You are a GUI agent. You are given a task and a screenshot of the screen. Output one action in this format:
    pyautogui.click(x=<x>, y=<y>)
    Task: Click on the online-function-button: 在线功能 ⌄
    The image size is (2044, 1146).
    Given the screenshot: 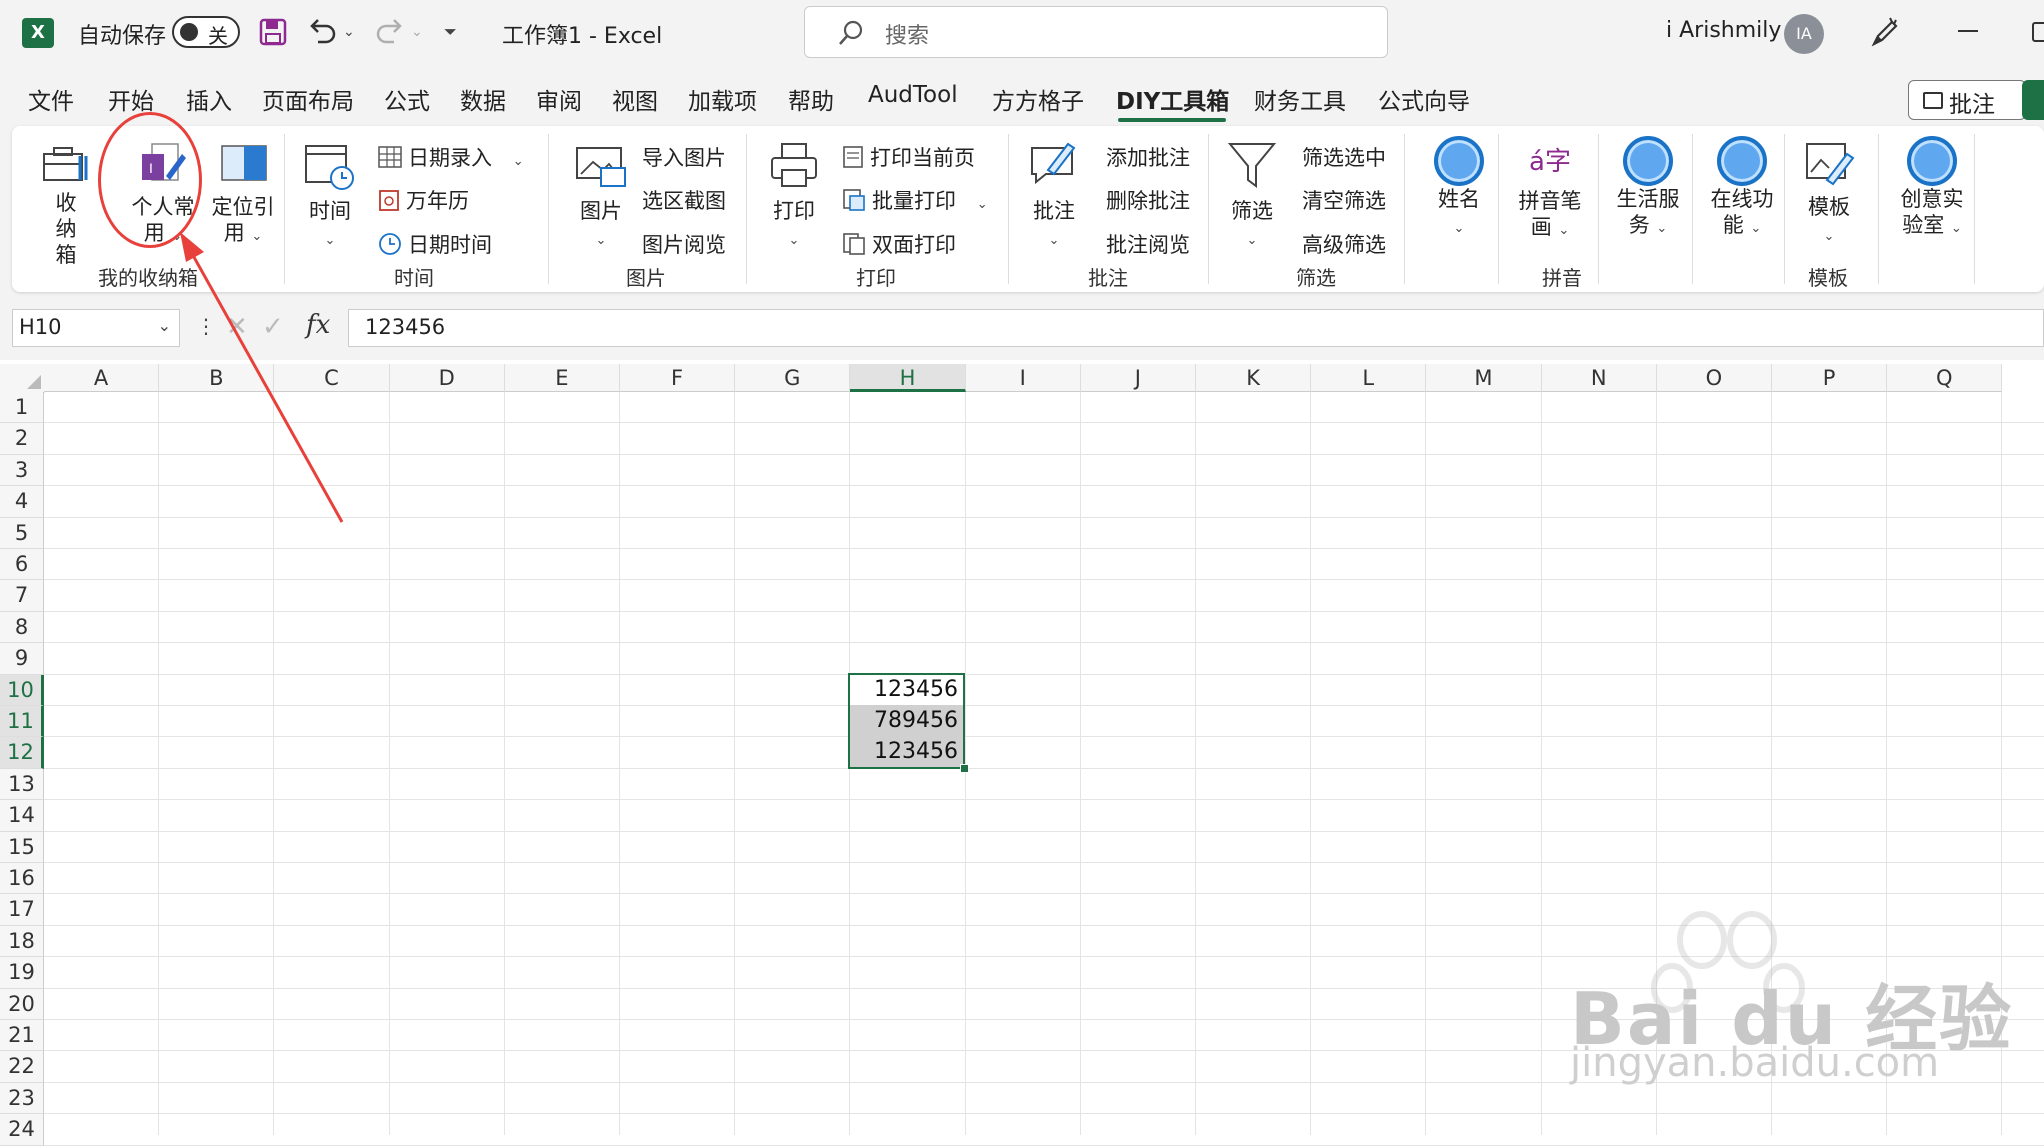 What is the action you would take?
    pyautogui.click(x=1742, y=189)
    